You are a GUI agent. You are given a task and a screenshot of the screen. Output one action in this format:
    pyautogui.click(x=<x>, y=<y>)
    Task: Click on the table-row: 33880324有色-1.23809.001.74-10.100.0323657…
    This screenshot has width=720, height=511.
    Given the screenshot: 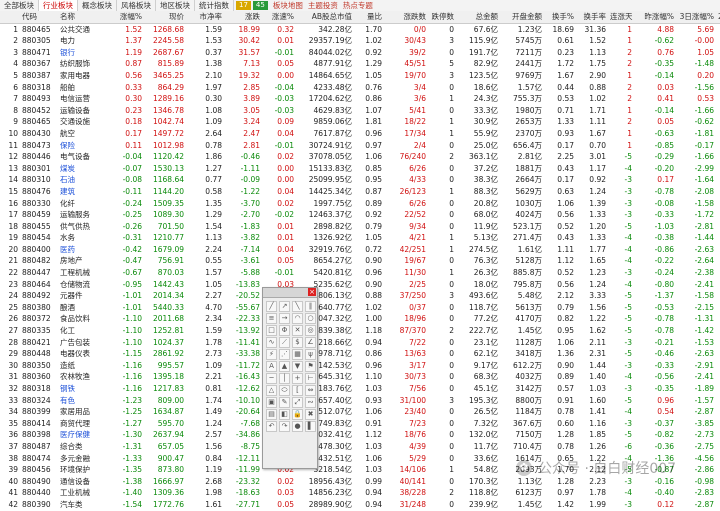 What is the action you would take?
    pyautogui.click(x=360, y=401)
    